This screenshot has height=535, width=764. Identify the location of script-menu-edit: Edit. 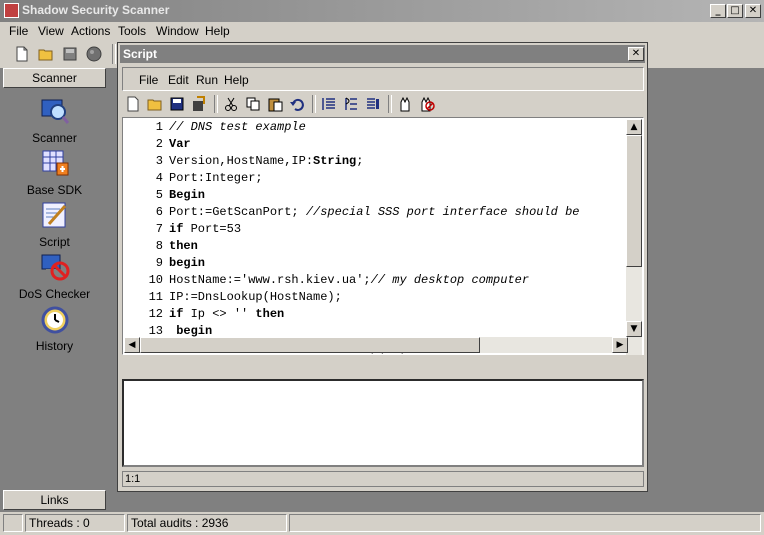
(178, 80).